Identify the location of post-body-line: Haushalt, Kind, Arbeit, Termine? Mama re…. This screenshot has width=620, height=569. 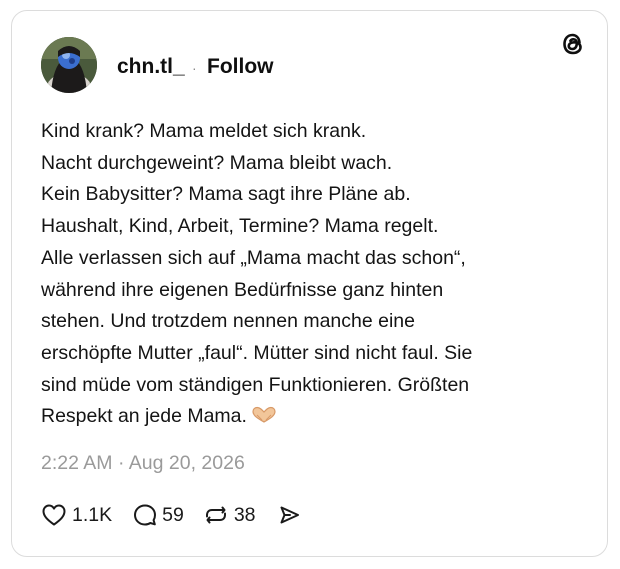
(240, 226).